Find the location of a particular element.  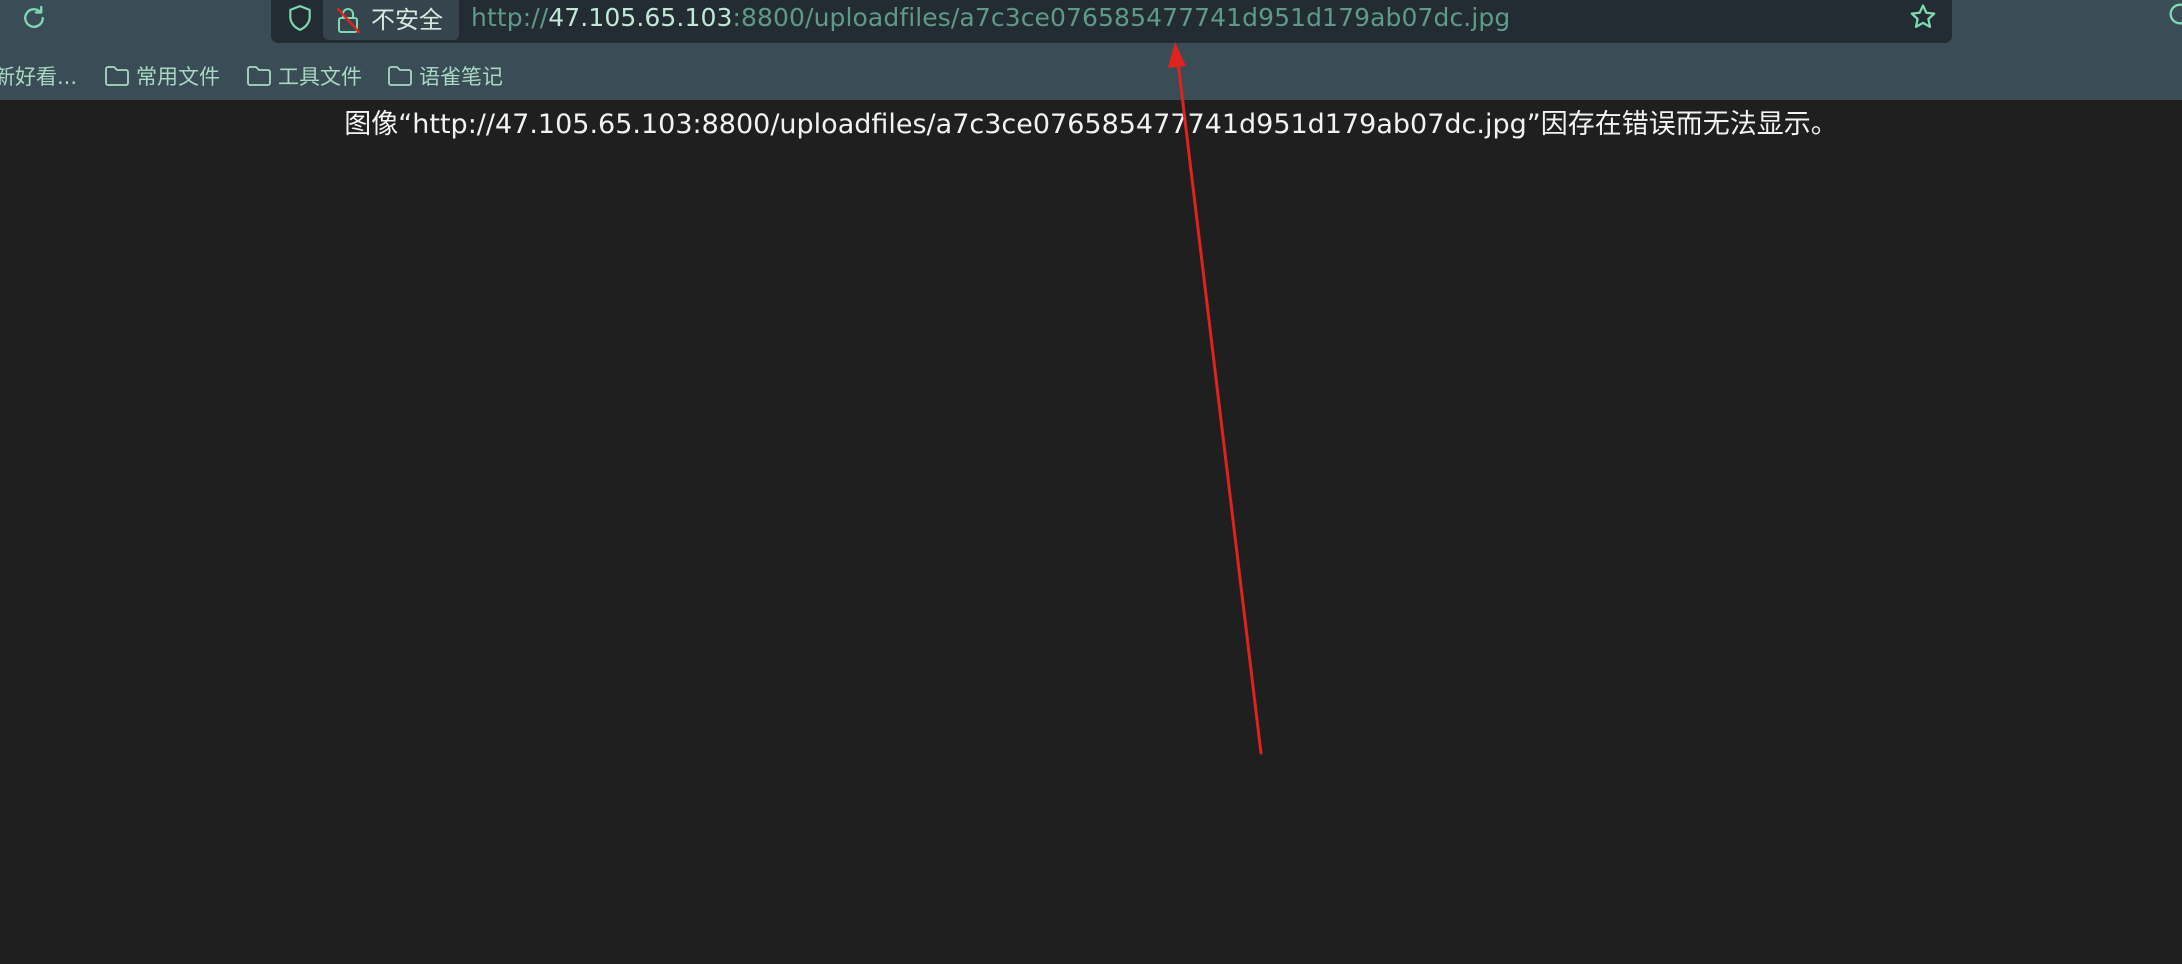

bookmarks-toolbar: 新好看... 常用文件 工具文件 语雀笔记 is located at coordinates (1091, 76).